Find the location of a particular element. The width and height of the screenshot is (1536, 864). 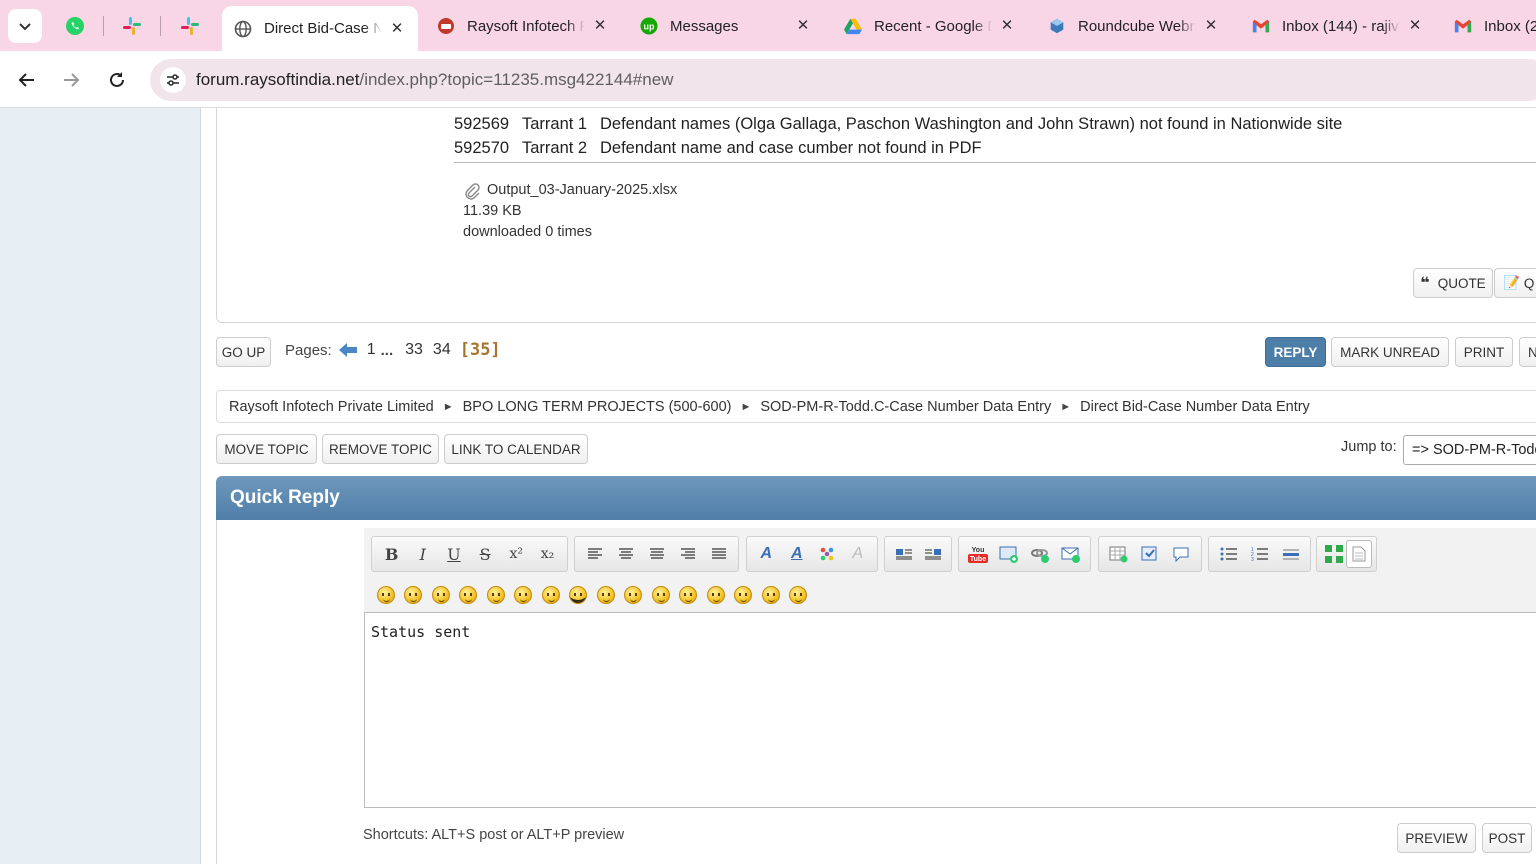

move-topic-button: MOVE TOPIC is located at coordinates (266, 449).